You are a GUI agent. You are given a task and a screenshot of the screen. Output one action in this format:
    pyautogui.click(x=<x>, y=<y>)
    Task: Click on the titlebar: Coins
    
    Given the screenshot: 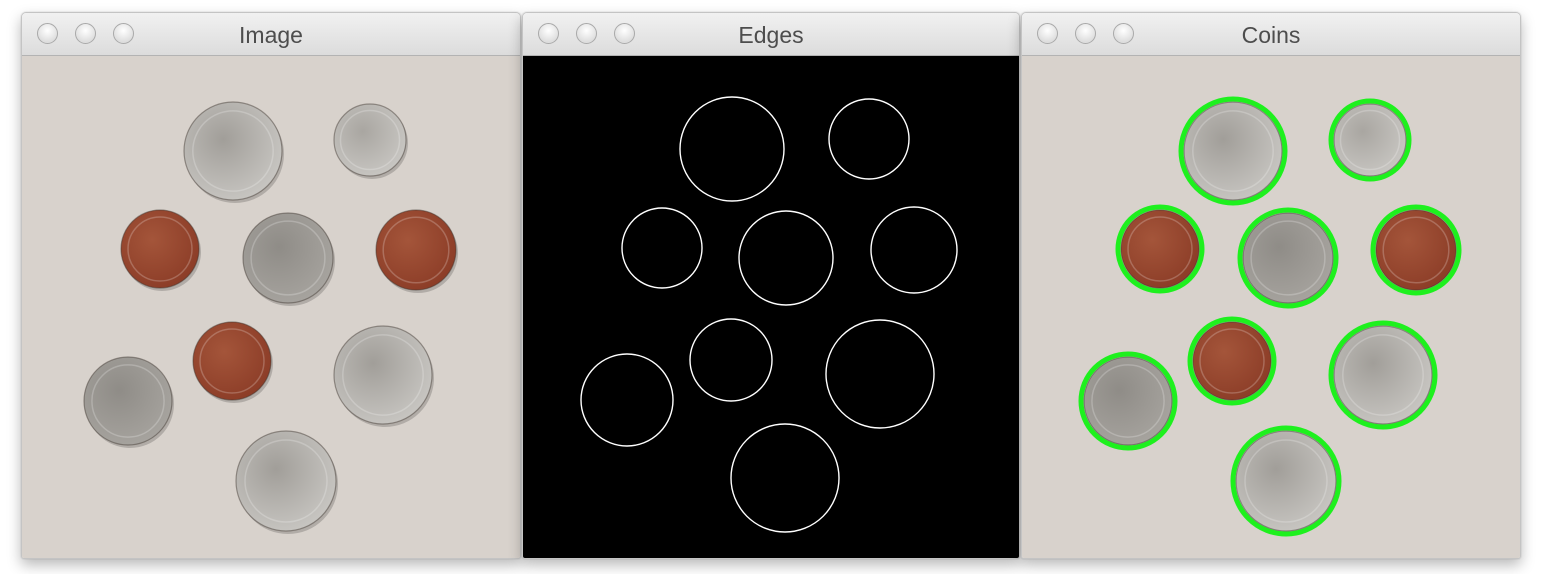 What is the action you would take?
    pyautogui.click(x=1271, y=34)
    